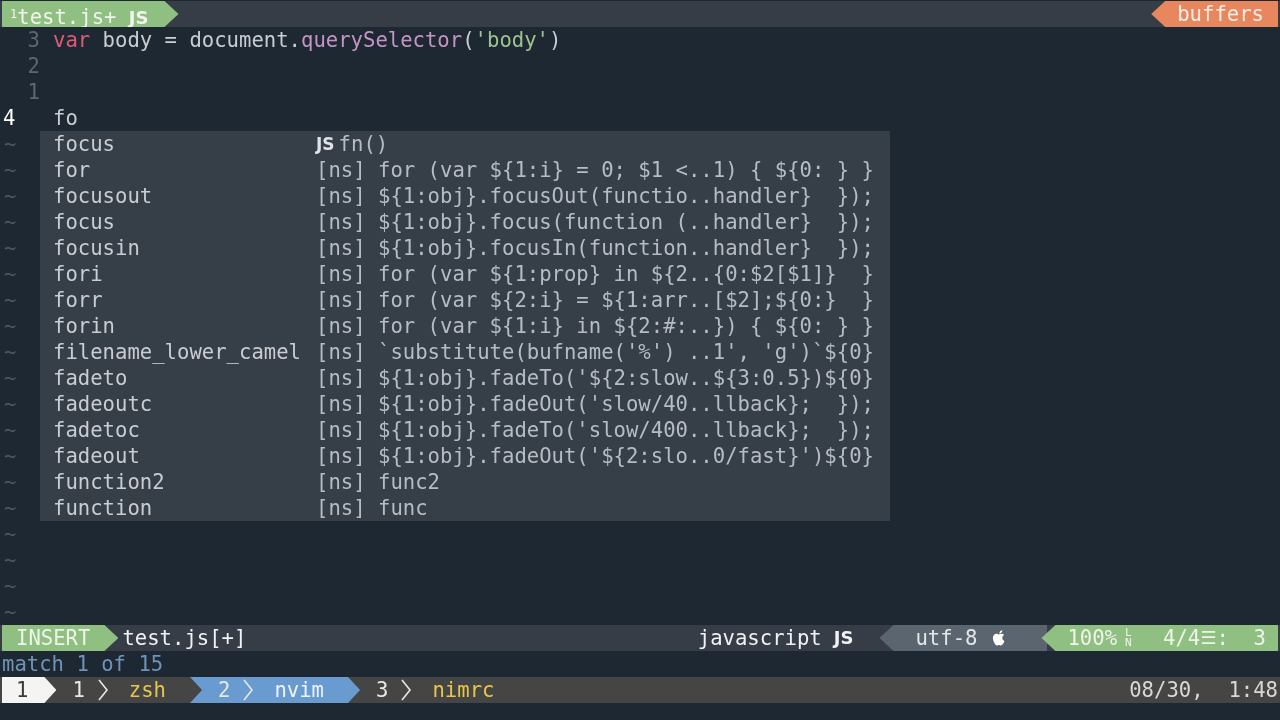 This screenshot has height=720, width=1280. I want to click on completion-detail: [ns] ${1:obj}.fadeTo('slow/400..llback}; });, so click(595, 430).